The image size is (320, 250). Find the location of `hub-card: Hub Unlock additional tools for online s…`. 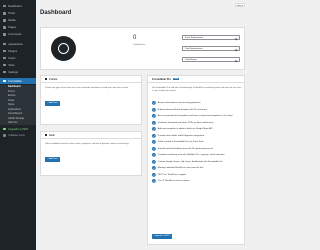

hub-card: Hub Unlock additional tools for online s… is located at coordinates (91, 153).